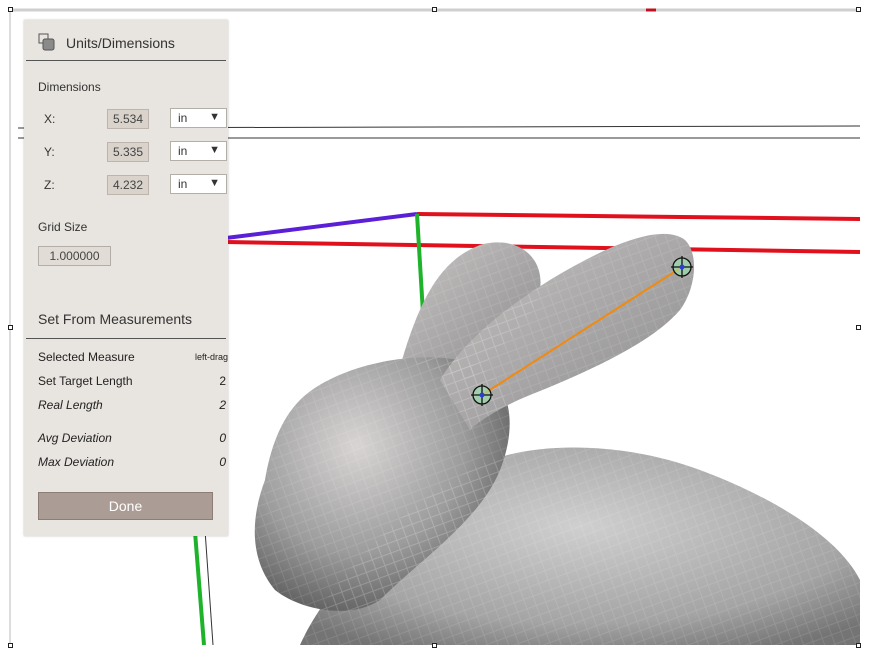  I want to click on resize-handle-bottom-right, so click(858, 645).